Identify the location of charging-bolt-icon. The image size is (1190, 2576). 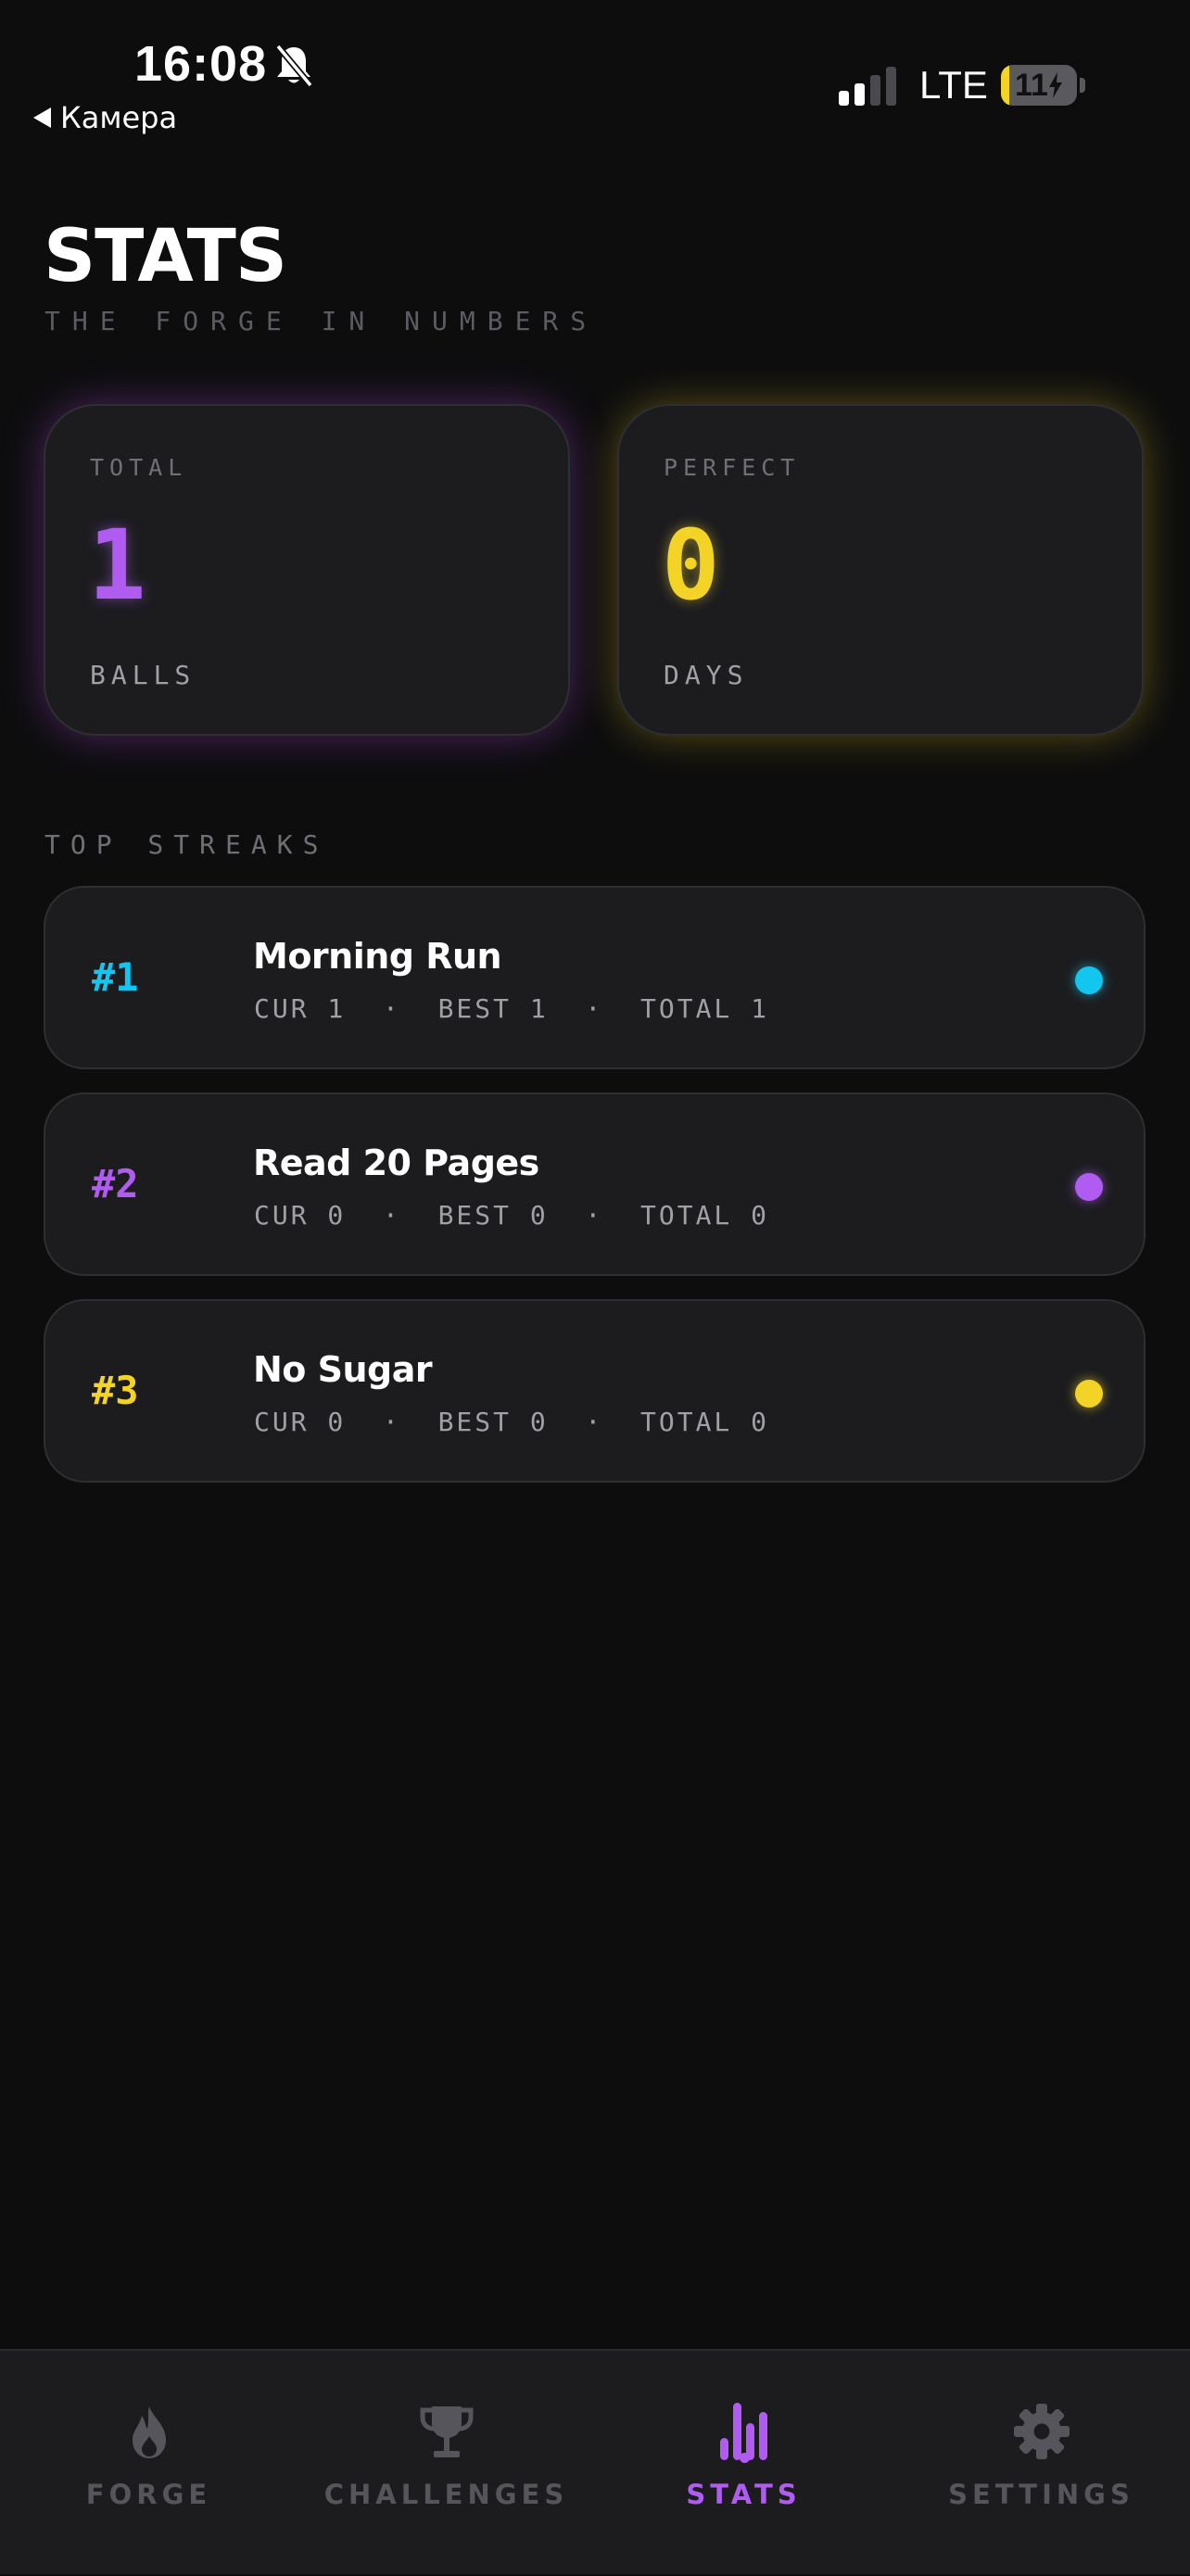
(1055, 85).